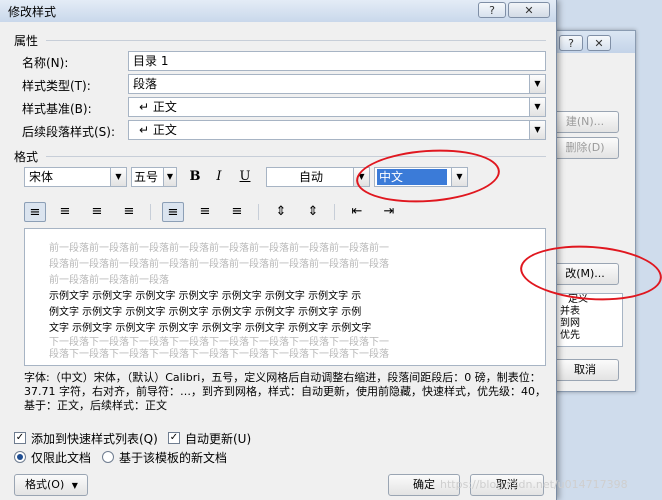 This screenshot has width=662, height=500. What do you see at coordinates (69, 132) in the screenshot?
I see `next-style-label: 后续段落样式(S):` at bounding box center [69, 132].